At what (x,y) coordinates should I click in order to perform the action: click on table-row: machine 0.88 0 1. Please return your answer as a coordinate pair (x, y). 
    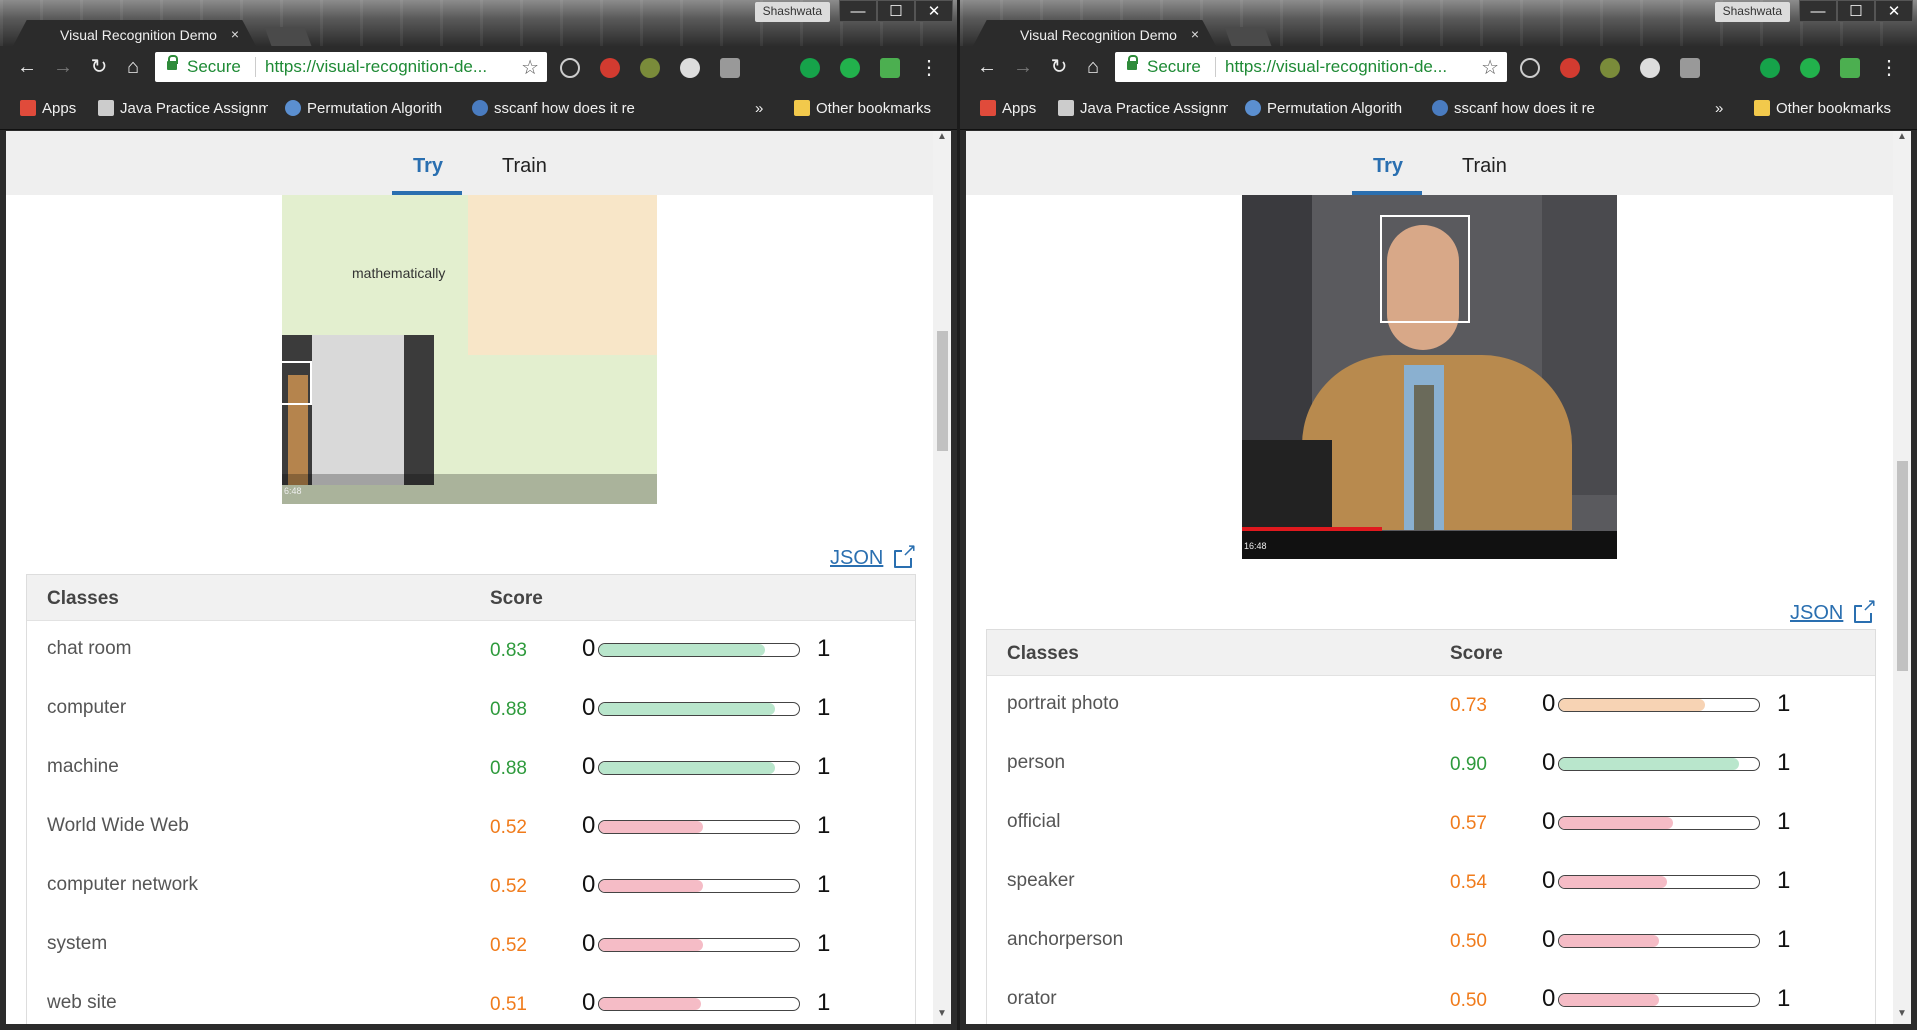
    Looking at the image, I should click on (471, 768).